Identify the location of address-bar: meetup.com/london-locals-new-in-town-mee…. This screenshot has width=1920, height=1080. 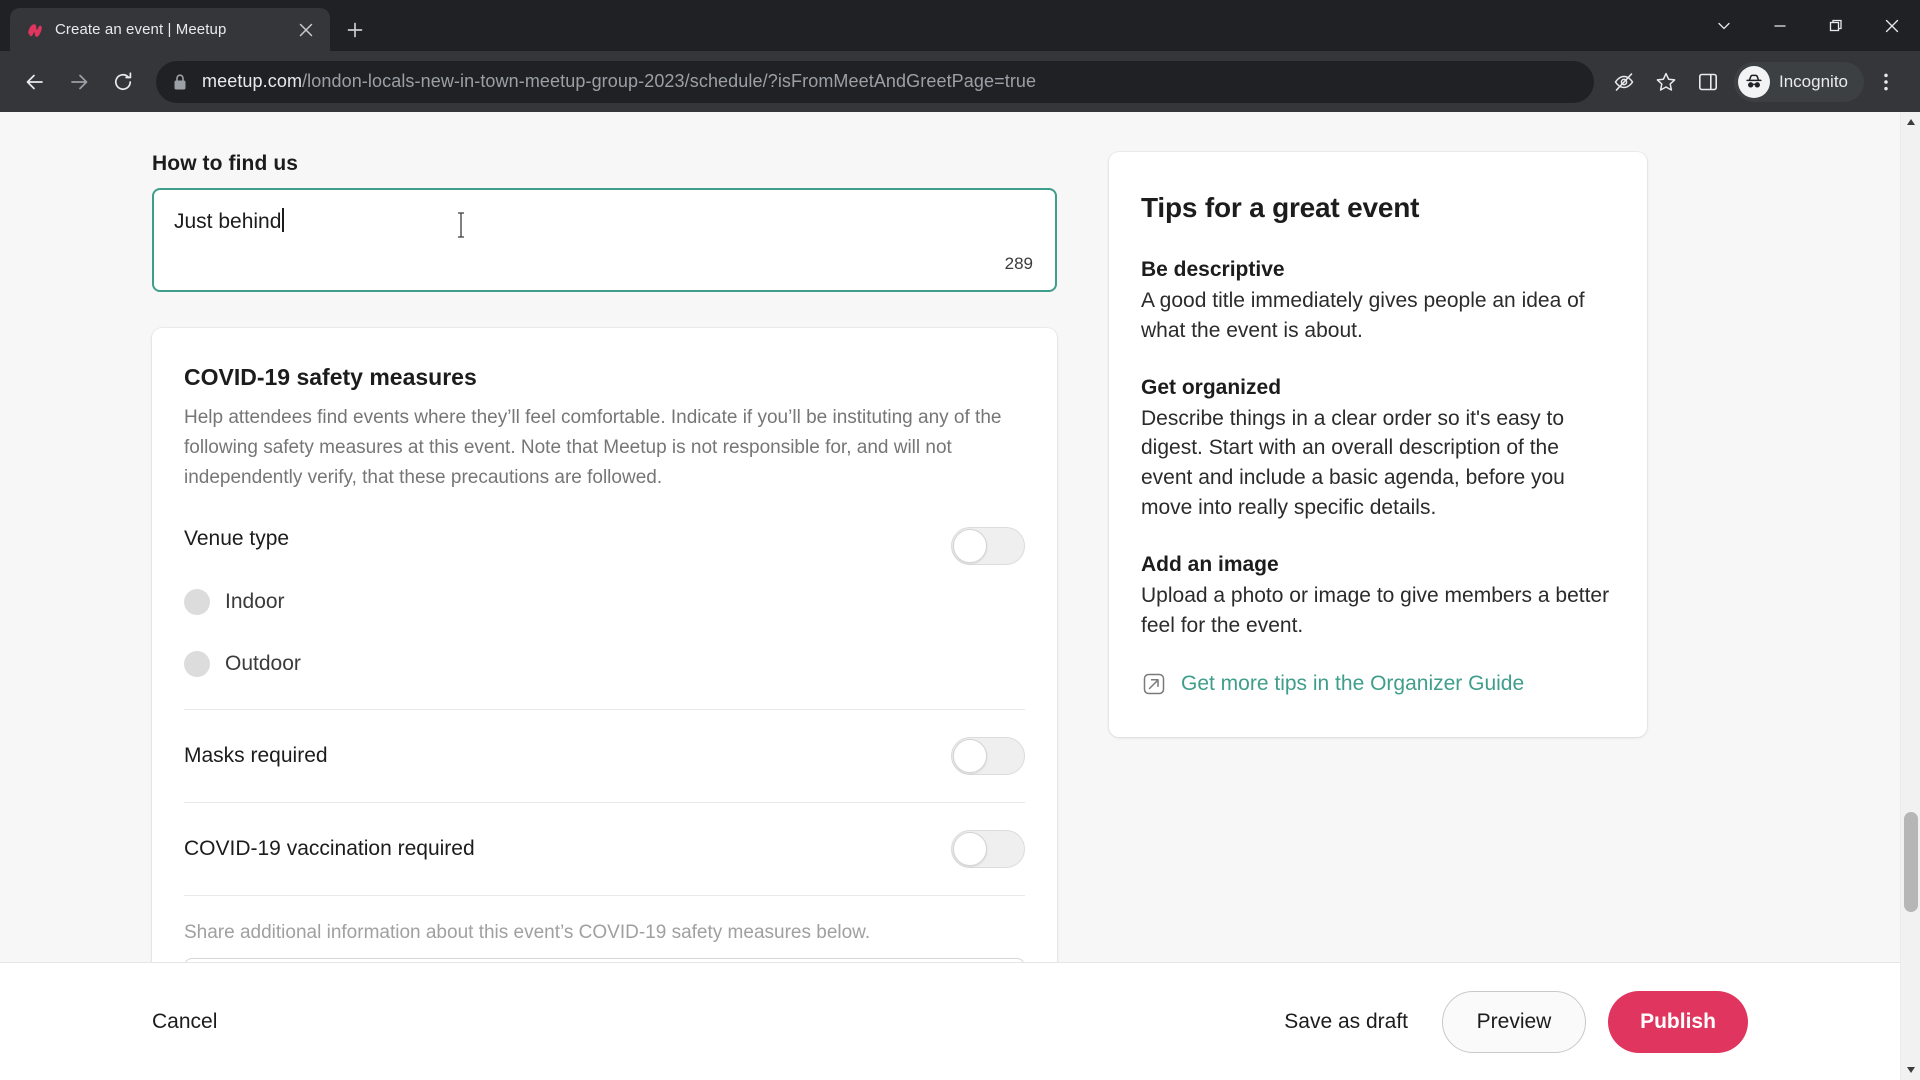
(875, 81).